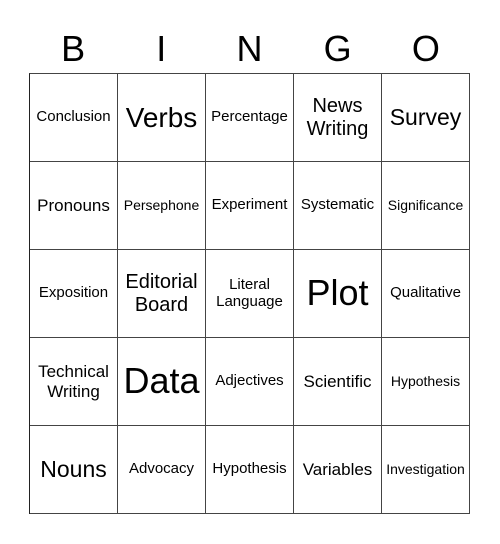 Image resolution: width=500 pixels, height=544 pixels. Describe the element at coordinates (162, 118) in the screenshot. I see `bingo-cell: Verbs` at that location.